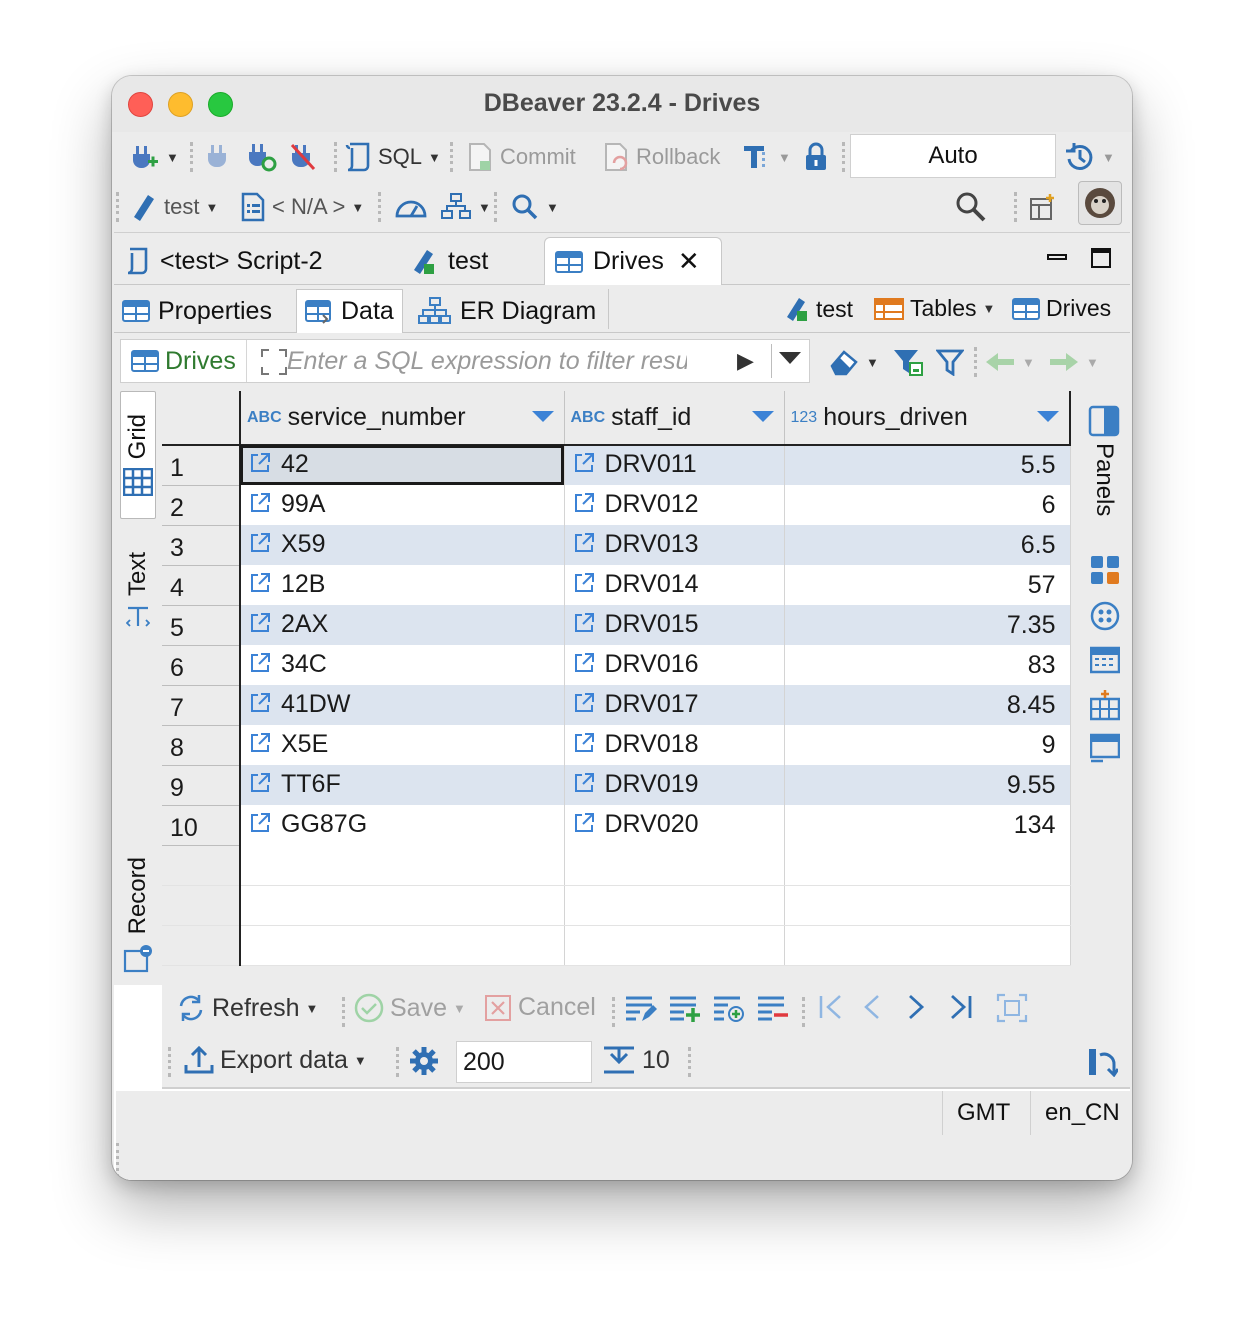 The width and height of the screenshot is (1244, 1328). I want to click on staff-id-cell: DRV016, so click(674, 665).